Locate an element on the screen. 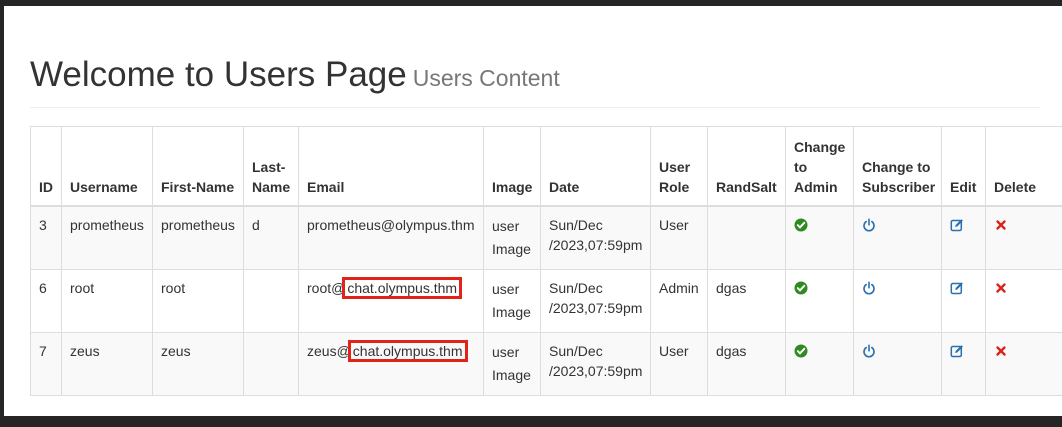 The height and width of the screenshot is (427, 1062). column-header-user-role: User Role is located at coordinates (679, 166).